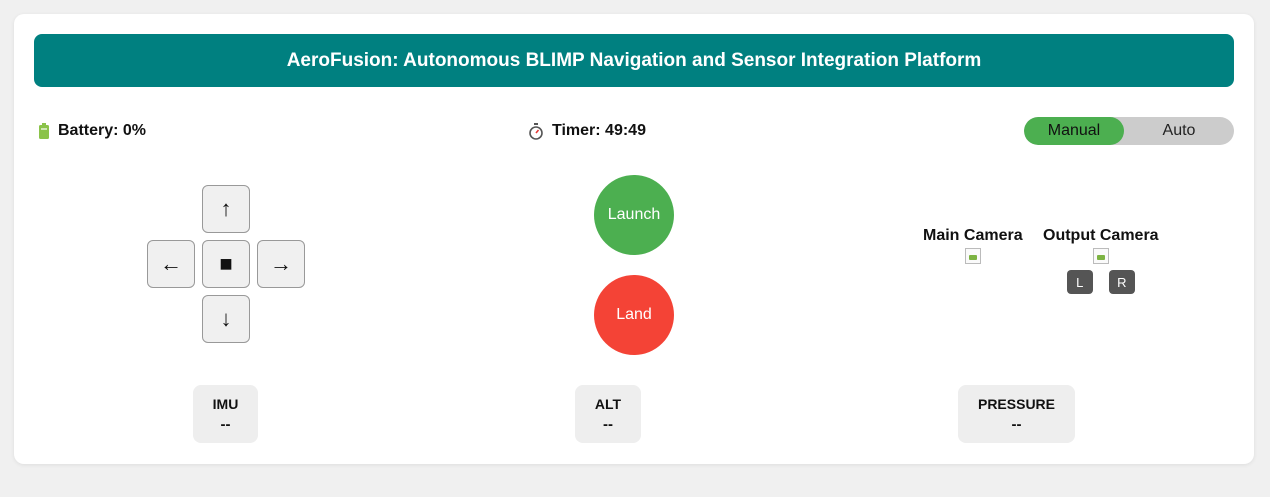 Image resolution: width=1270 pixels, height=497 pixels. I want to click on battery-icon, so click(44, 131).